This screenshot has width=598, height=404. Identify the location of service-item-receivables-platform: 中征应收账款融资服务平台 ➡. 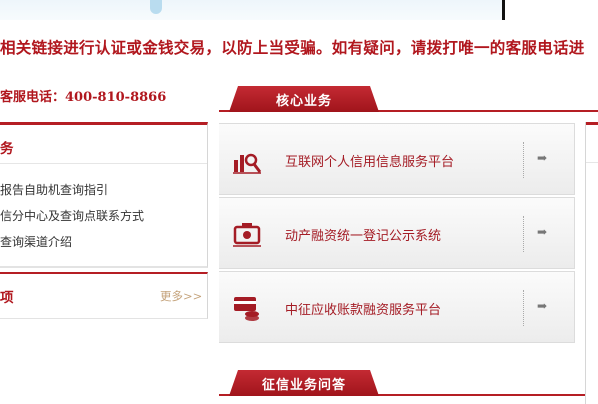
(397, 307).